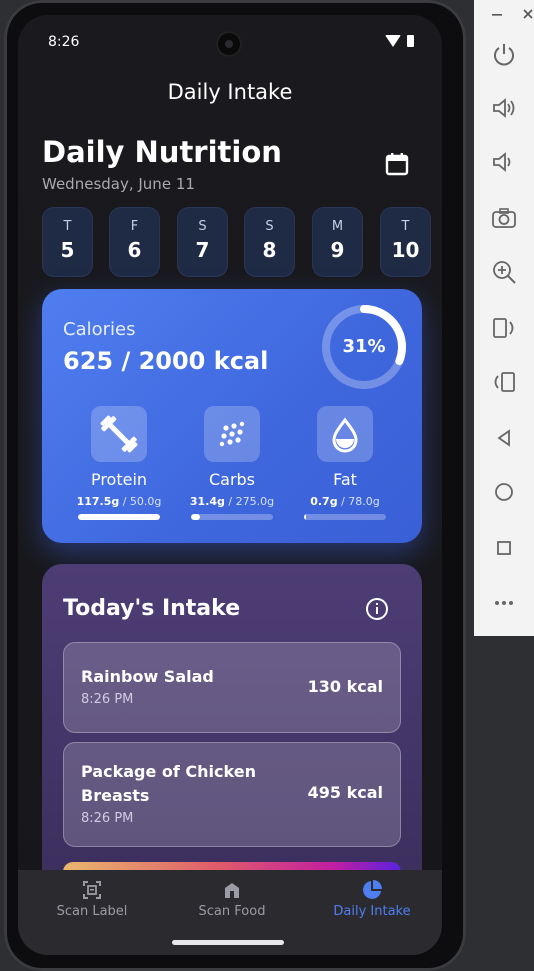 This screenshot has height=971, width=534. I want to click on day-chip: T 5, so click(67, 242).